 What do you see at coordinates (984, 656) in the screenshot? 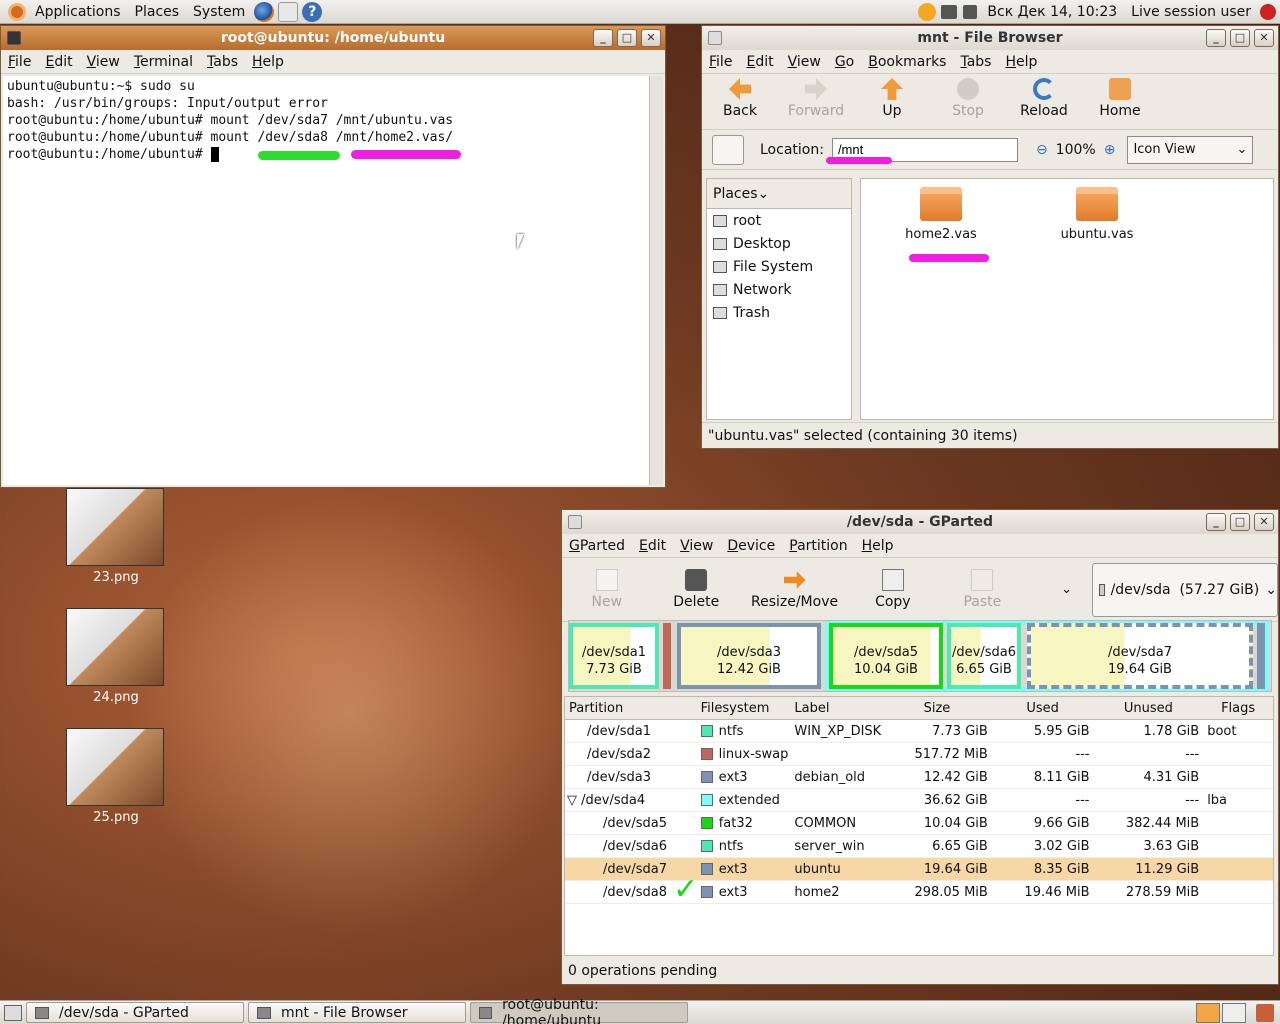
I see `map-sda6: /dev/sda6 6.65 GiB` at bounding box center [984, 656].